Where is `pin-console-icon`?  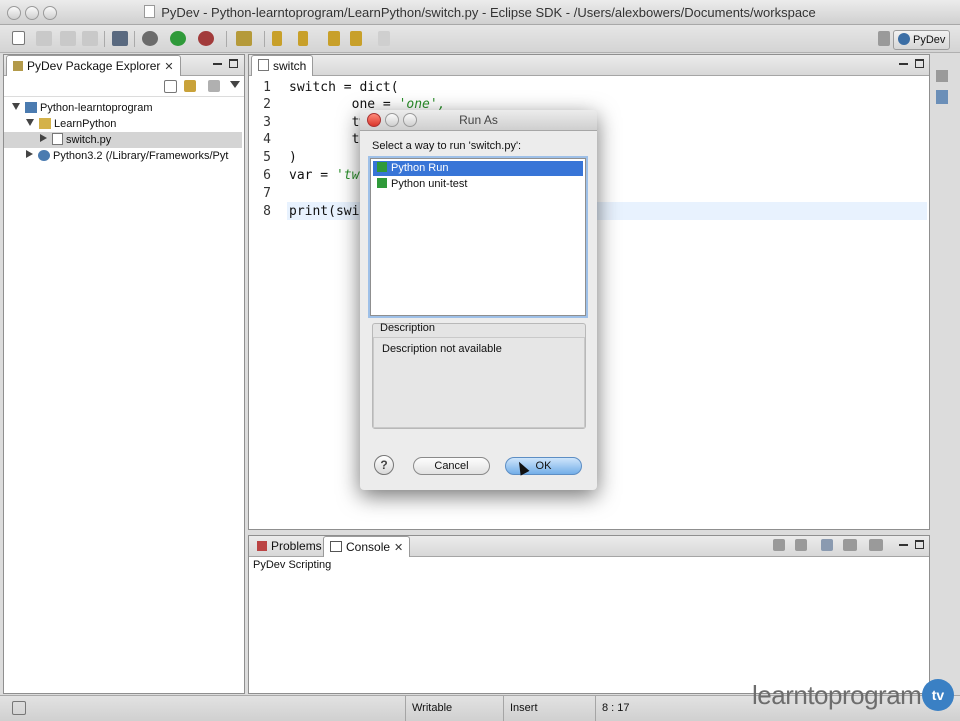
pin-console-icon is located at coordinates (827, 545).